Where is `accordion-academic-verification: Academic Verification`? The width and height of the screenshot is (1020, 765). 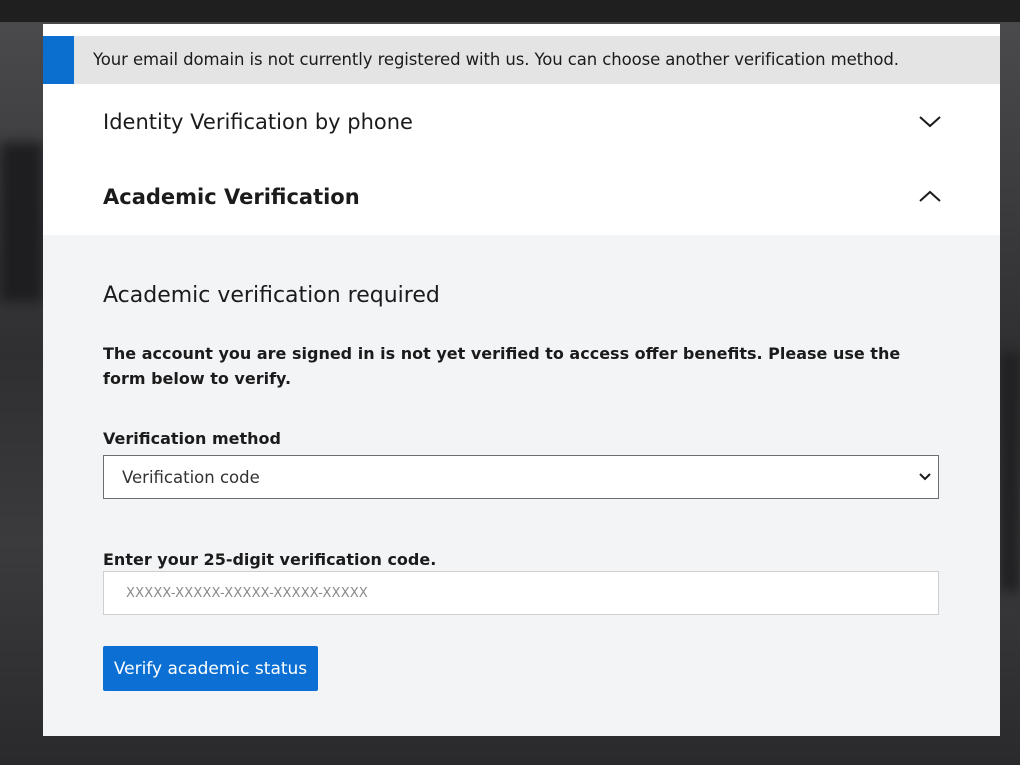
accordion-academic-verification: Academic Verification is located at coordinates (521, 197).